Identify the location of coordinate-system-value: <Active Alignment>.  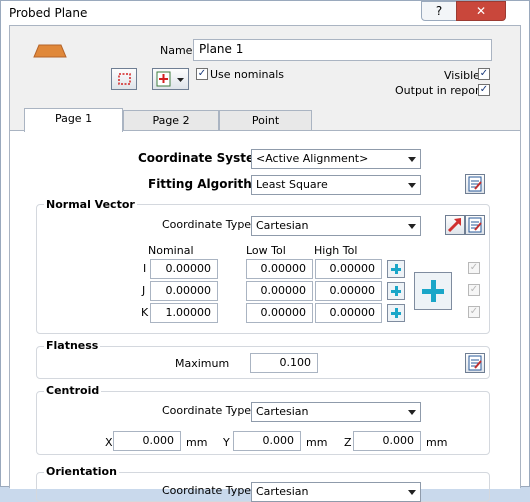
(312, 158).